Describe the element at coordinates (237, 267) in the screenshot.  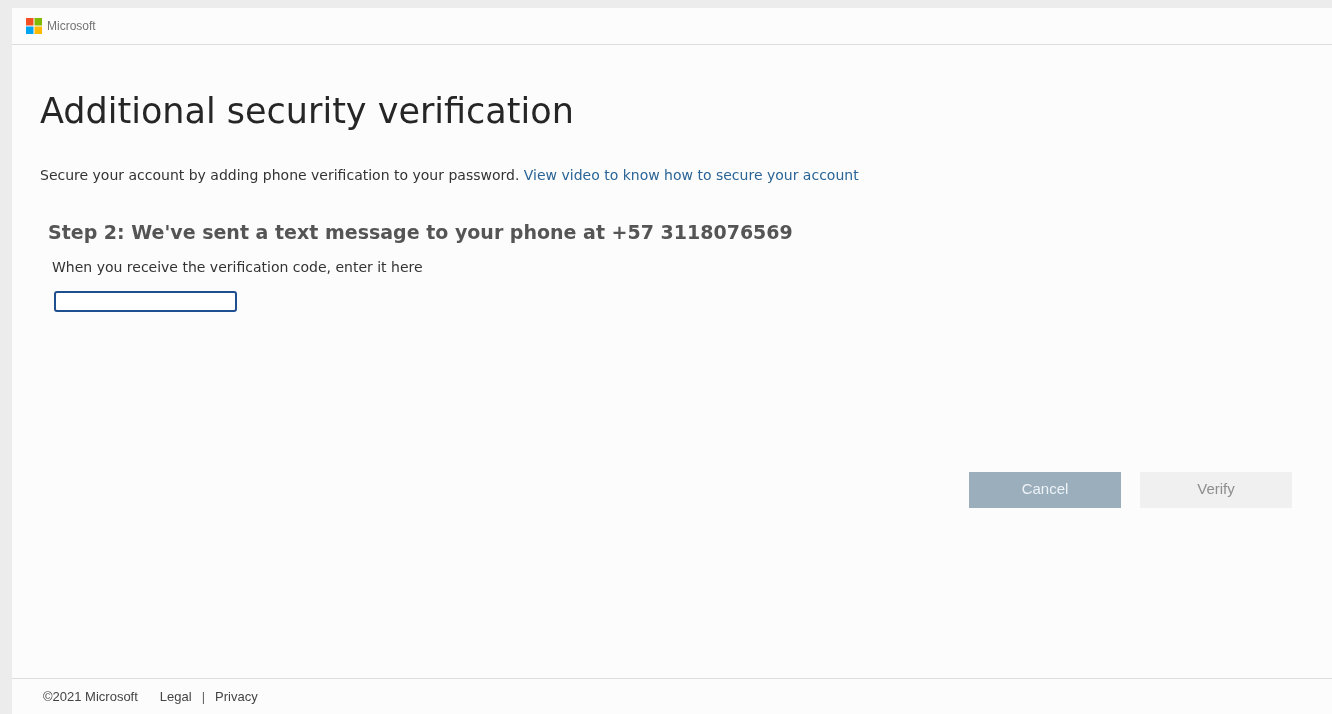
I see `field-label: When you receive the verification code, enter it here` at that location.